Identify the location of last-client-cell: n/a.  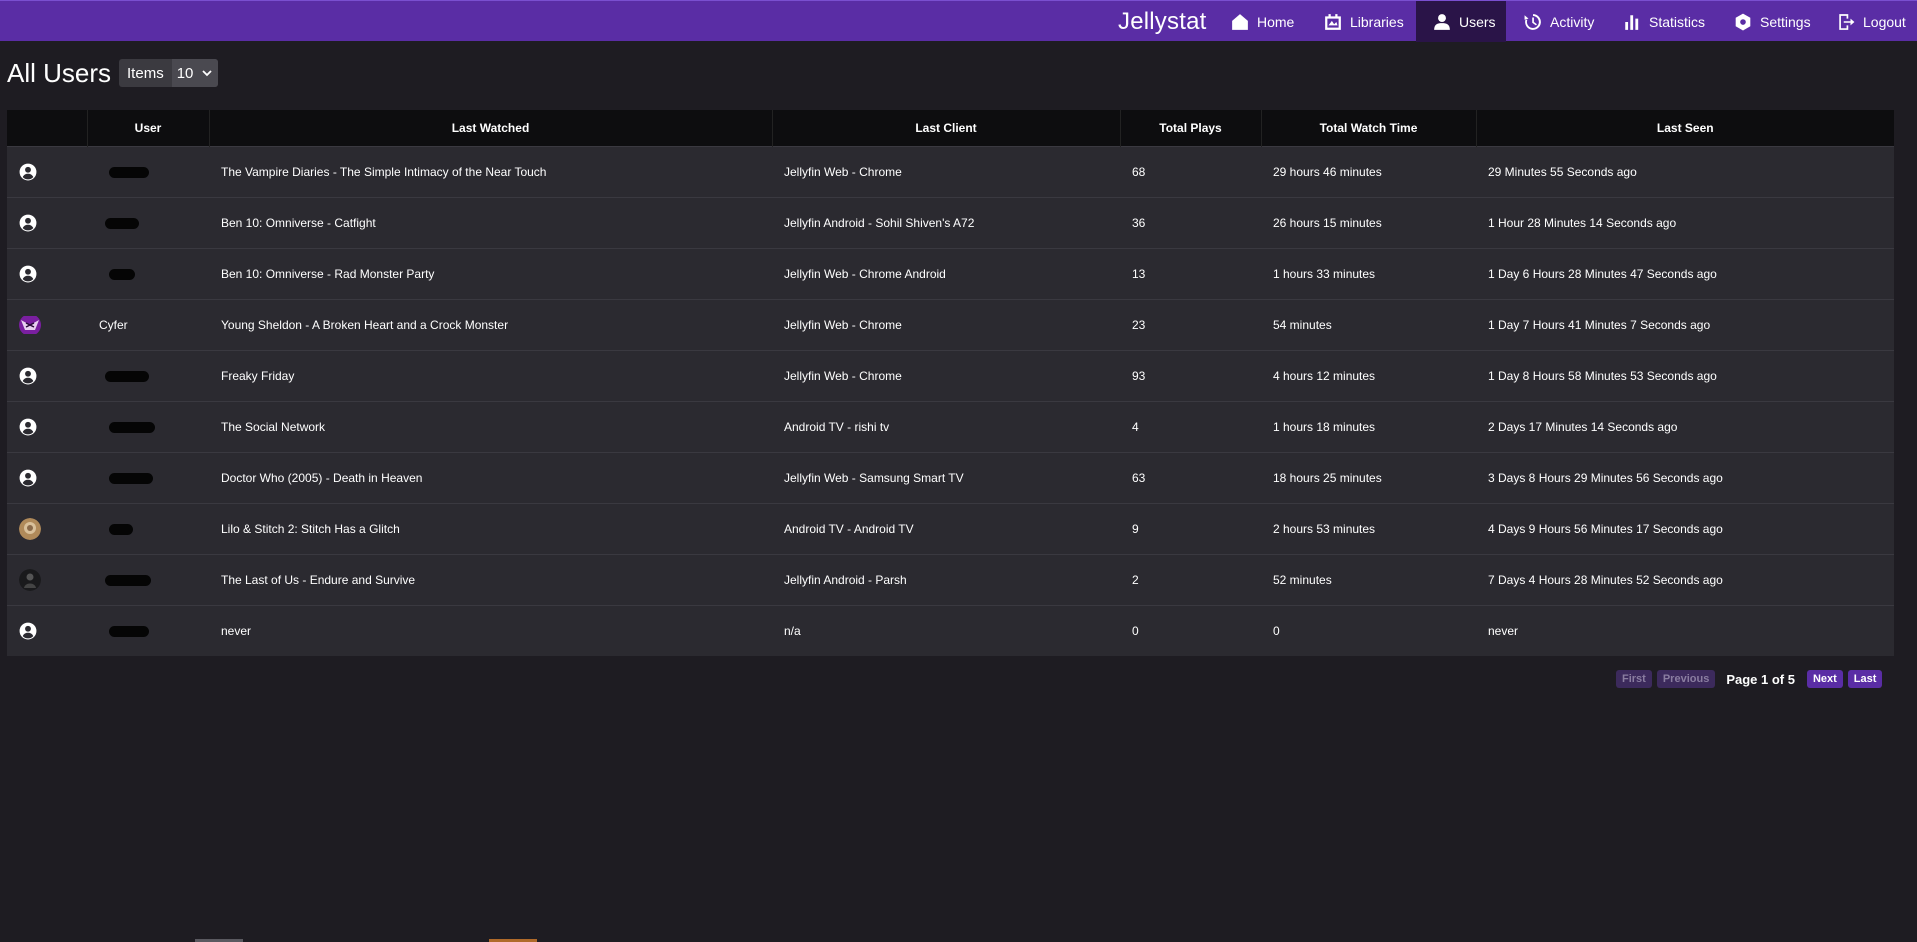
(946, 630).